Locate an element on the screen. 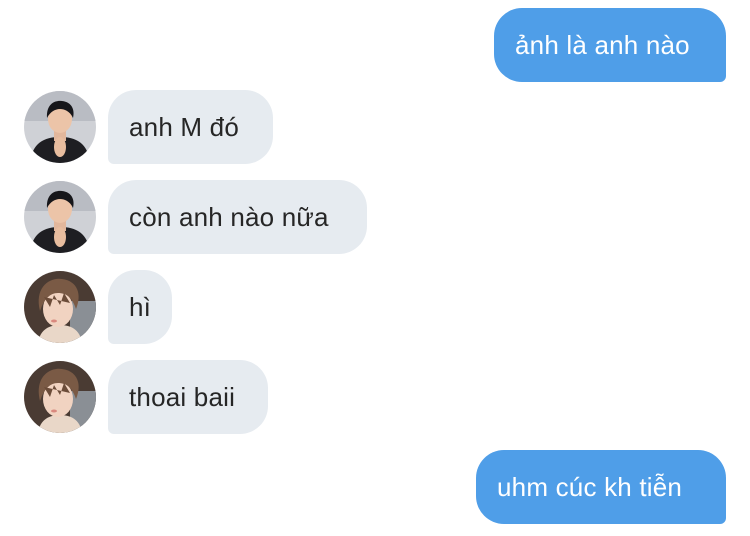  incoming-message-bubble: anh M đó is located at coordinates (190, 127).